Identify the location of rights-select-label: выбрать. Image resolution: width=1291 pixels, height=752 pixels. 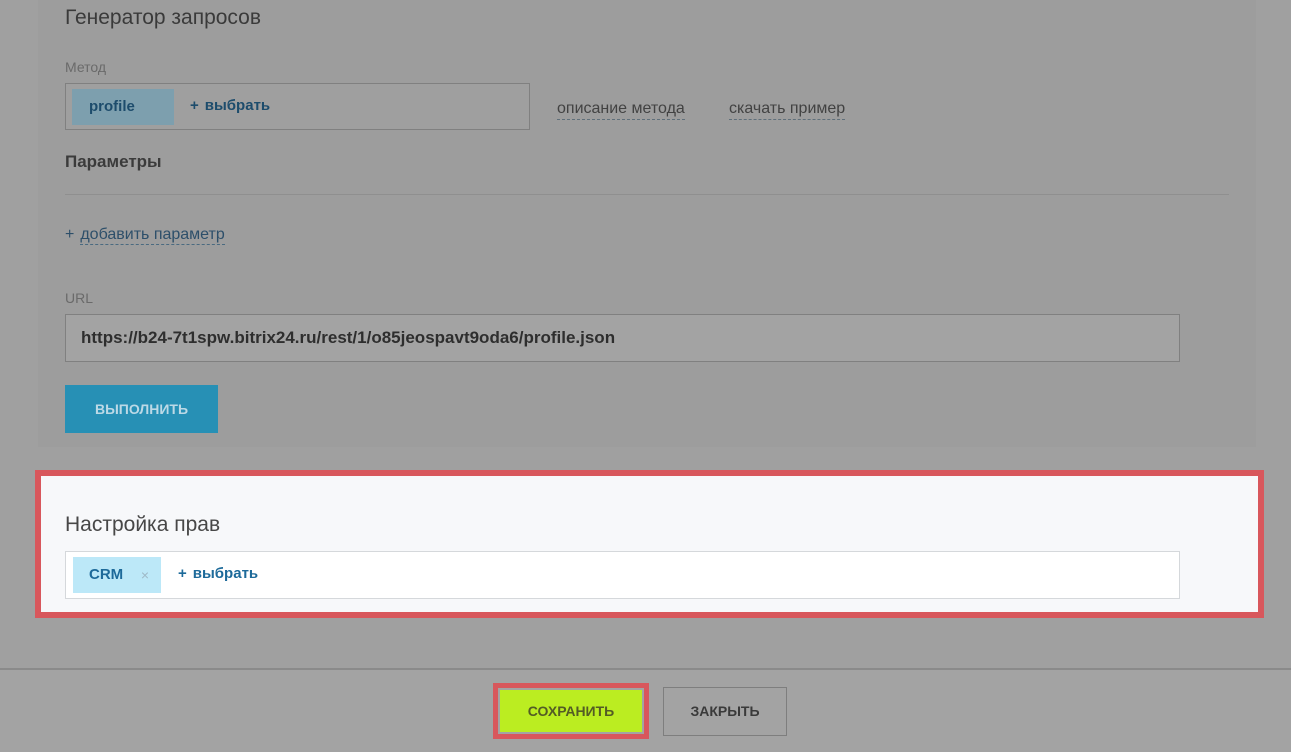
(225, 573).